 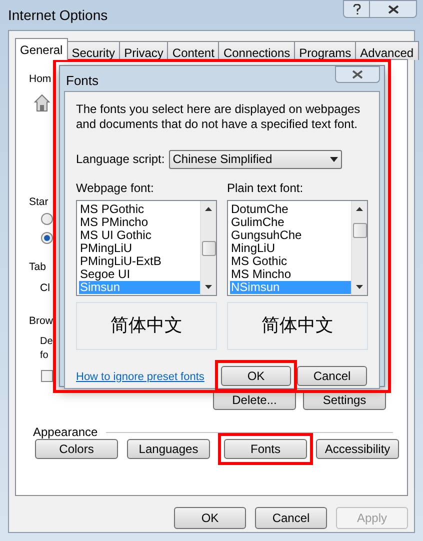 I want to click on font-list-item: MS PMincho, so click(x=139, y=222).